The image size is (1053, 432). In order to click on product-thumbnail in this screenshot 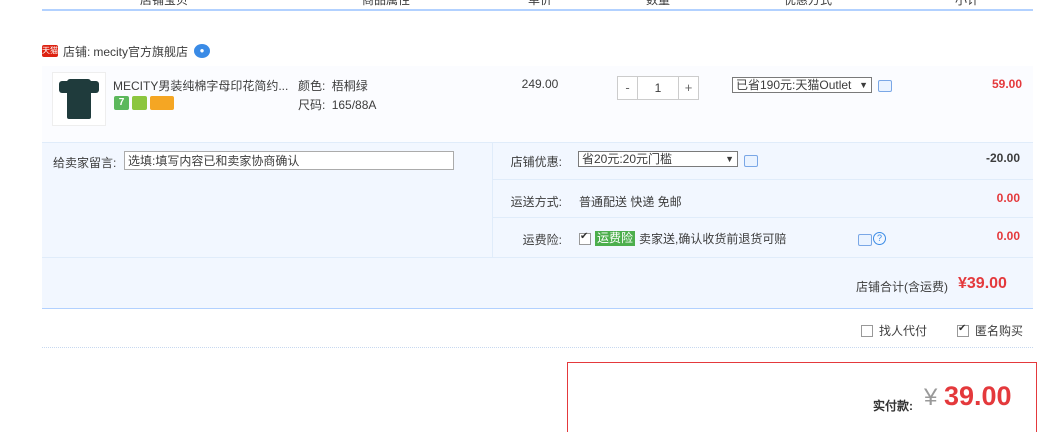, I will do `click(79, 99)`.